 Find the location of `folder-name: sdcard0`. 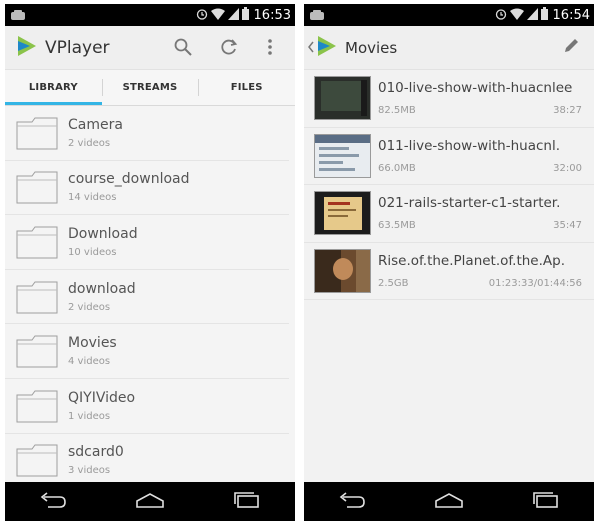

folder-name: sdcard0 is located at coordinates (96, 452).